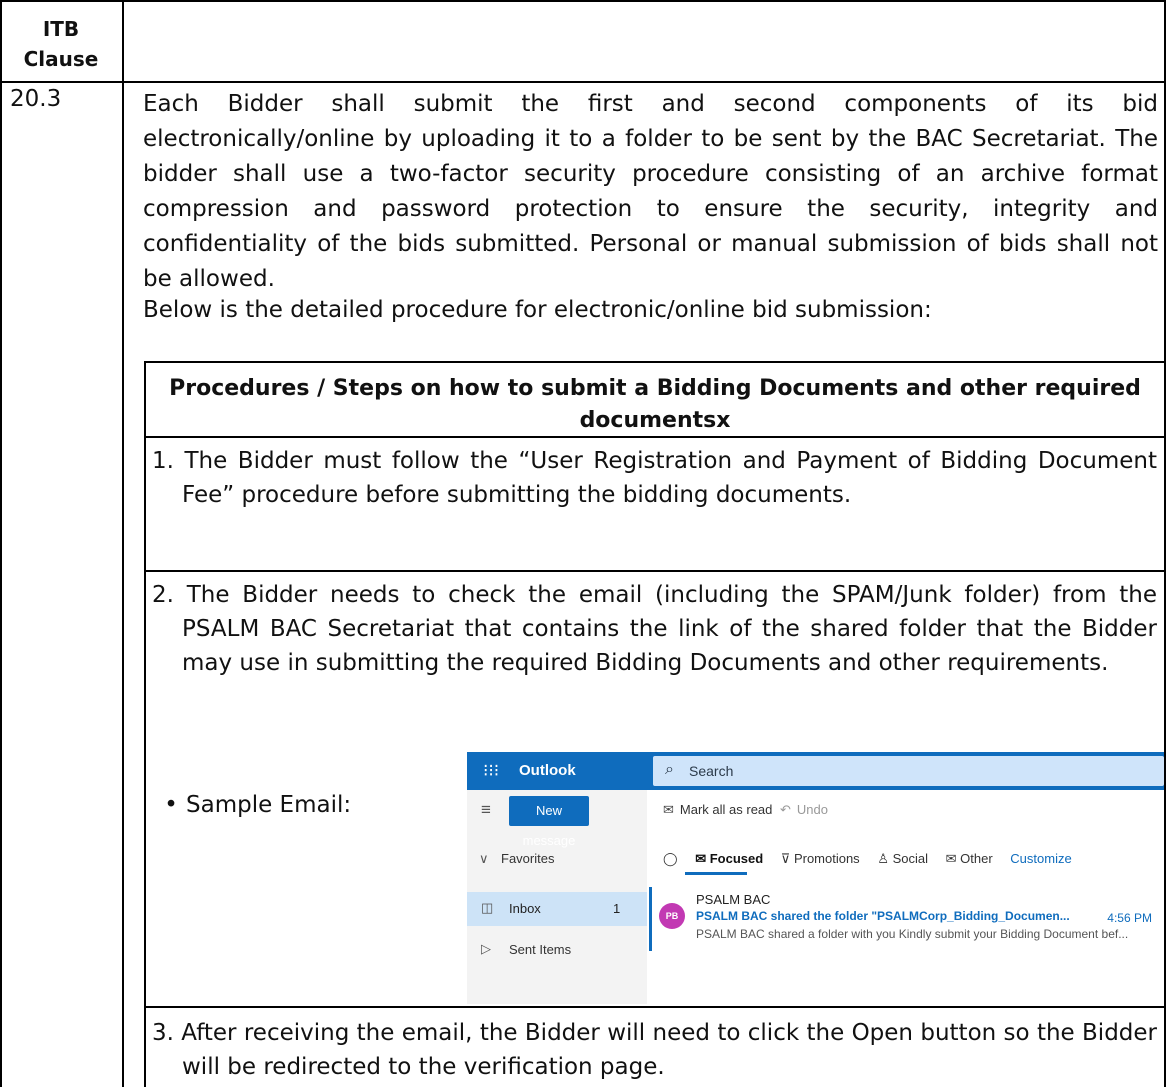 The width and height of the screenshot is (1166, 1087). What do you see at coordinates (540, 949) in the screenshot?
I see `sent-items-label: Sent Items` at bounding box center [540, 949].